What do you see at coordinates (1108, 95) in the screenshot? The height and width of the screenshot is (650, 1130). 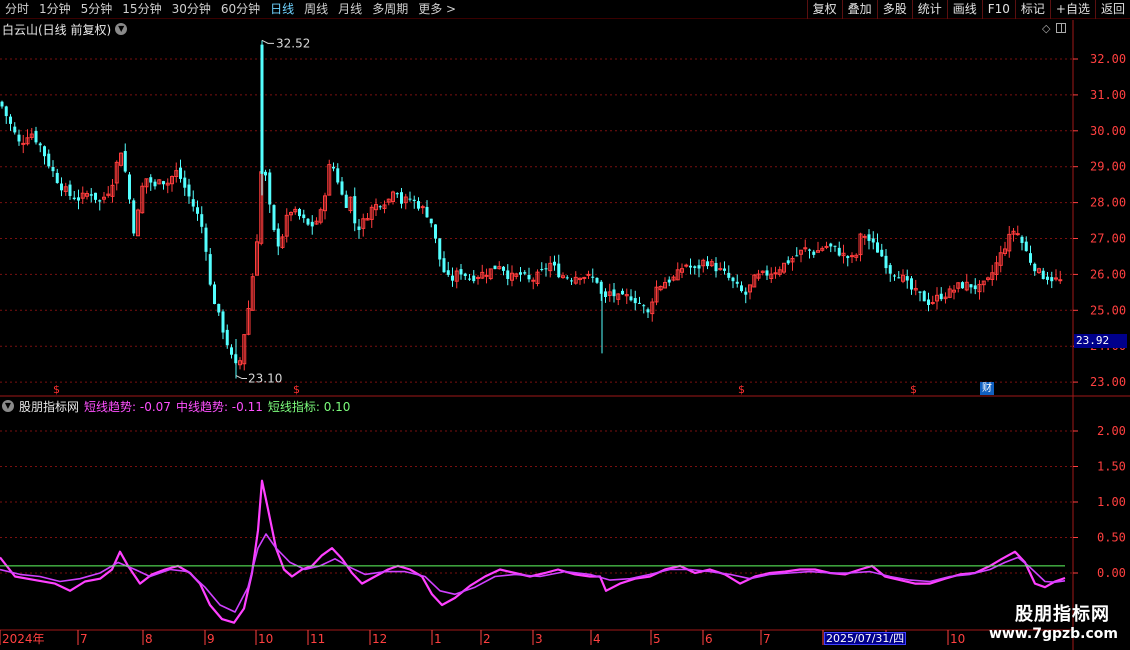 I see `y-tick-label: 31.00` at bounding box center [1108, 95].